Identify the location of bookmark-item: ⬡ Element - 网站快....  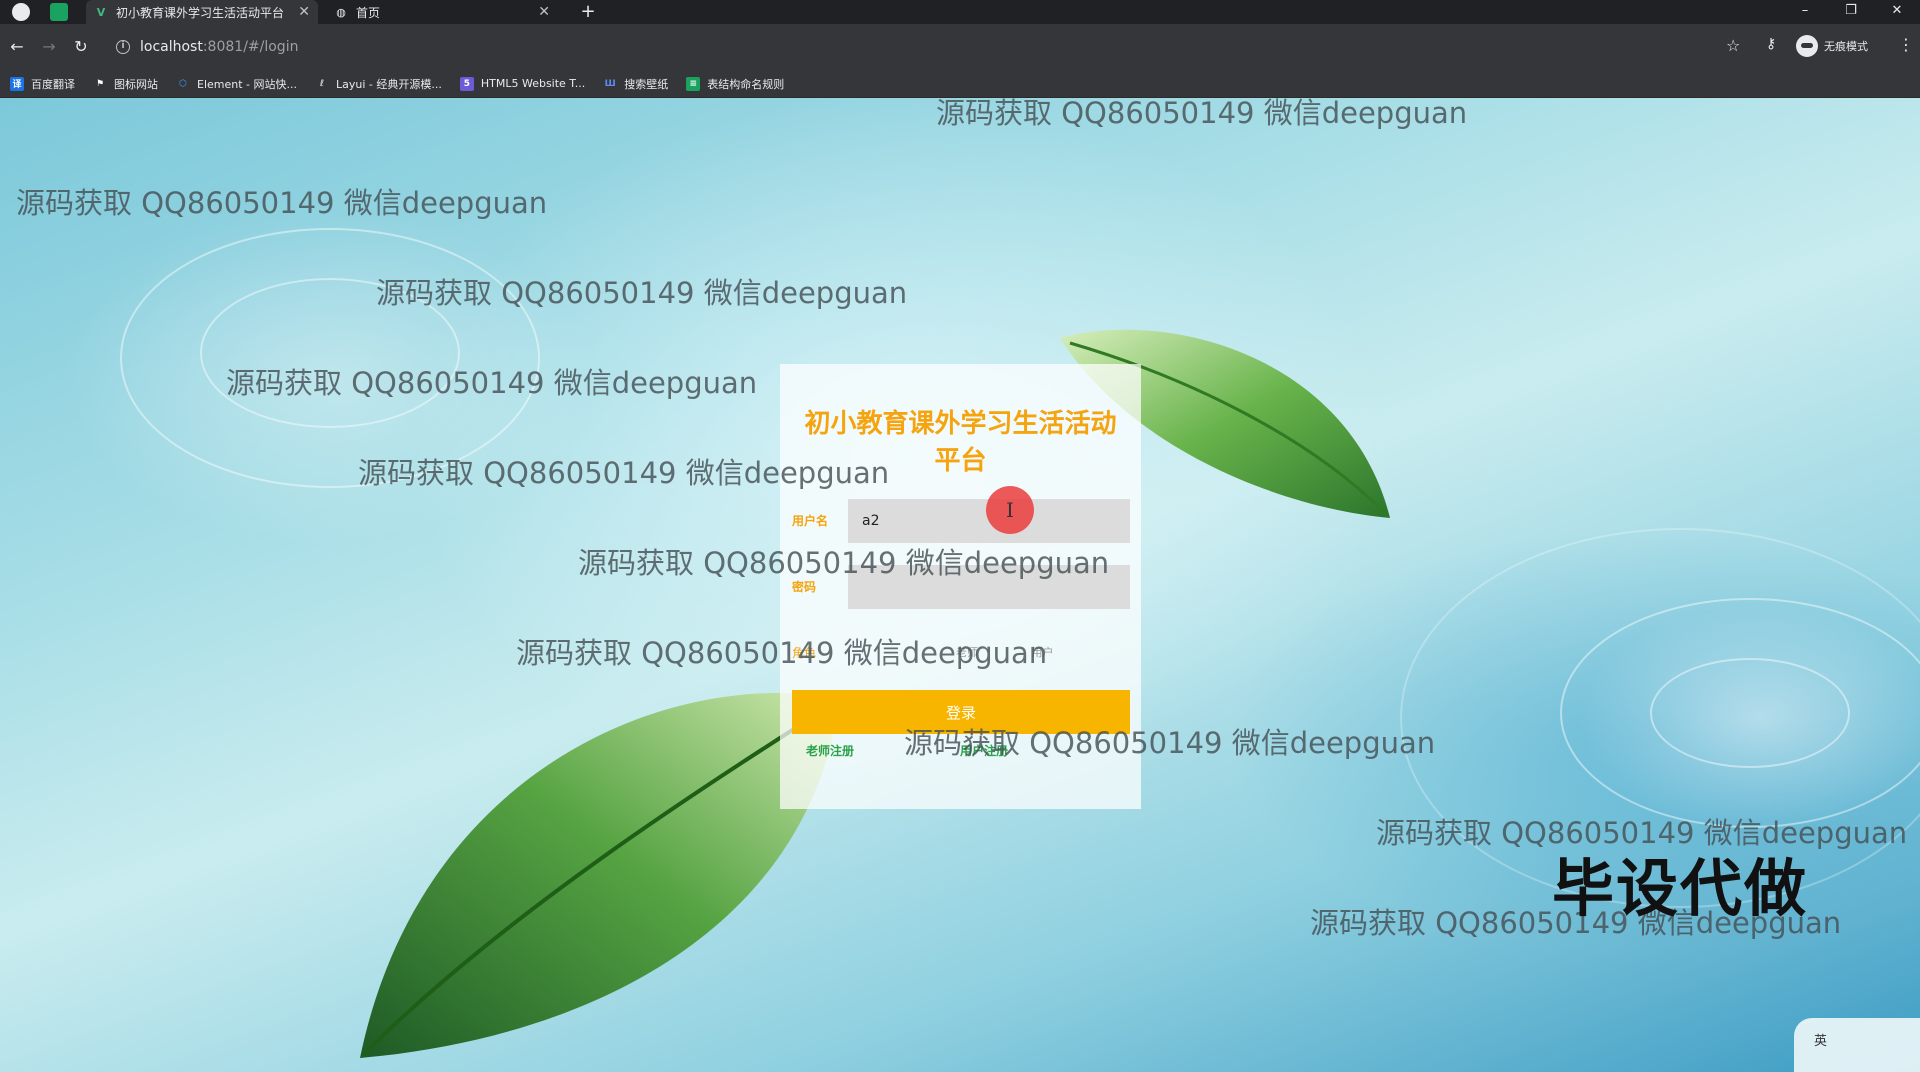
(236, 84).